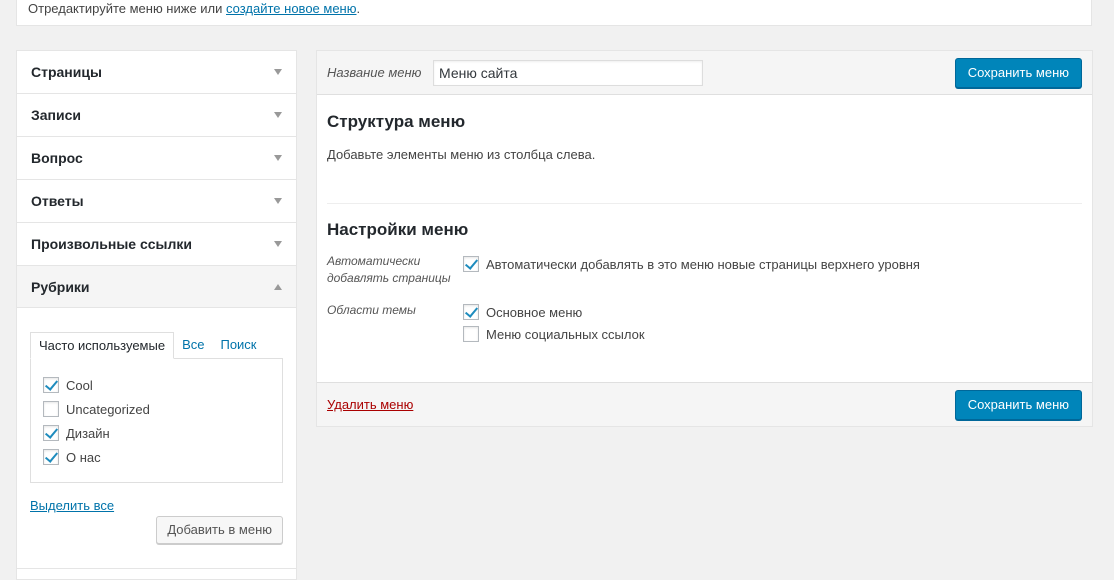 This screenshot has height=580, width=1114. What do you see at coordinates (565, 334) in the screenshot?
I see `theme-location-label: Меню социальных ссылок` at bounding box center [565, 334].